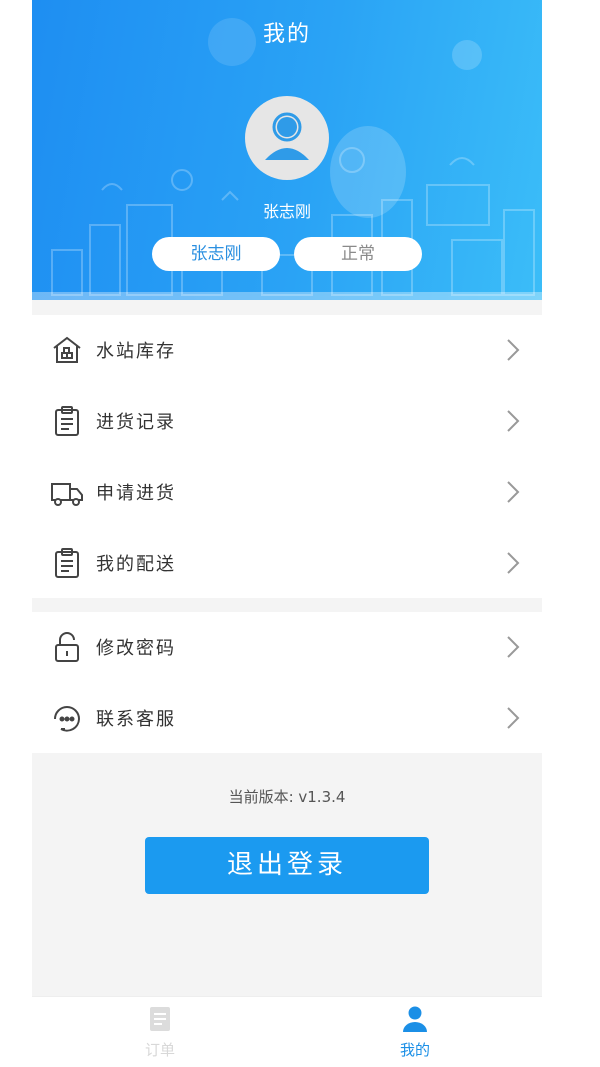 Image resolution: width=600 pixels, height=1067 pixels. I want to click on menu-item-contact-support: 联系客服, so click(287, 718).